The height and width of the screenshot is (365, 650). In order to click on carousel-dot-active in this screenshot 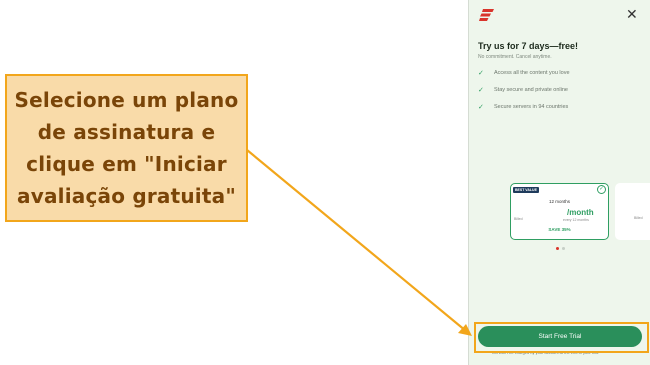, I will do `click(557, 248)`.